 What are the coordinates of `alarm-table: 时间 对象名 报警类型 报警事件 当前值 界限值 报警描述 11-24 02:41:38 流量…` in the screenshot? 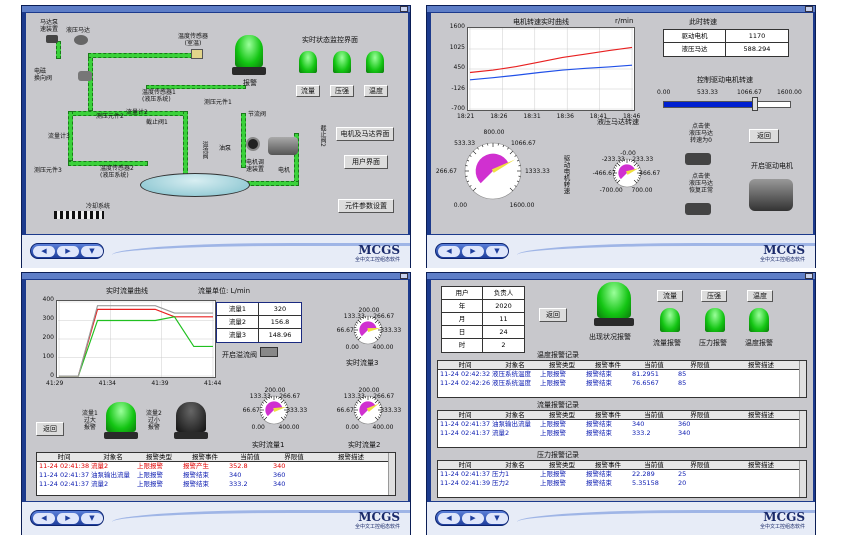 It's located at (216, 474).